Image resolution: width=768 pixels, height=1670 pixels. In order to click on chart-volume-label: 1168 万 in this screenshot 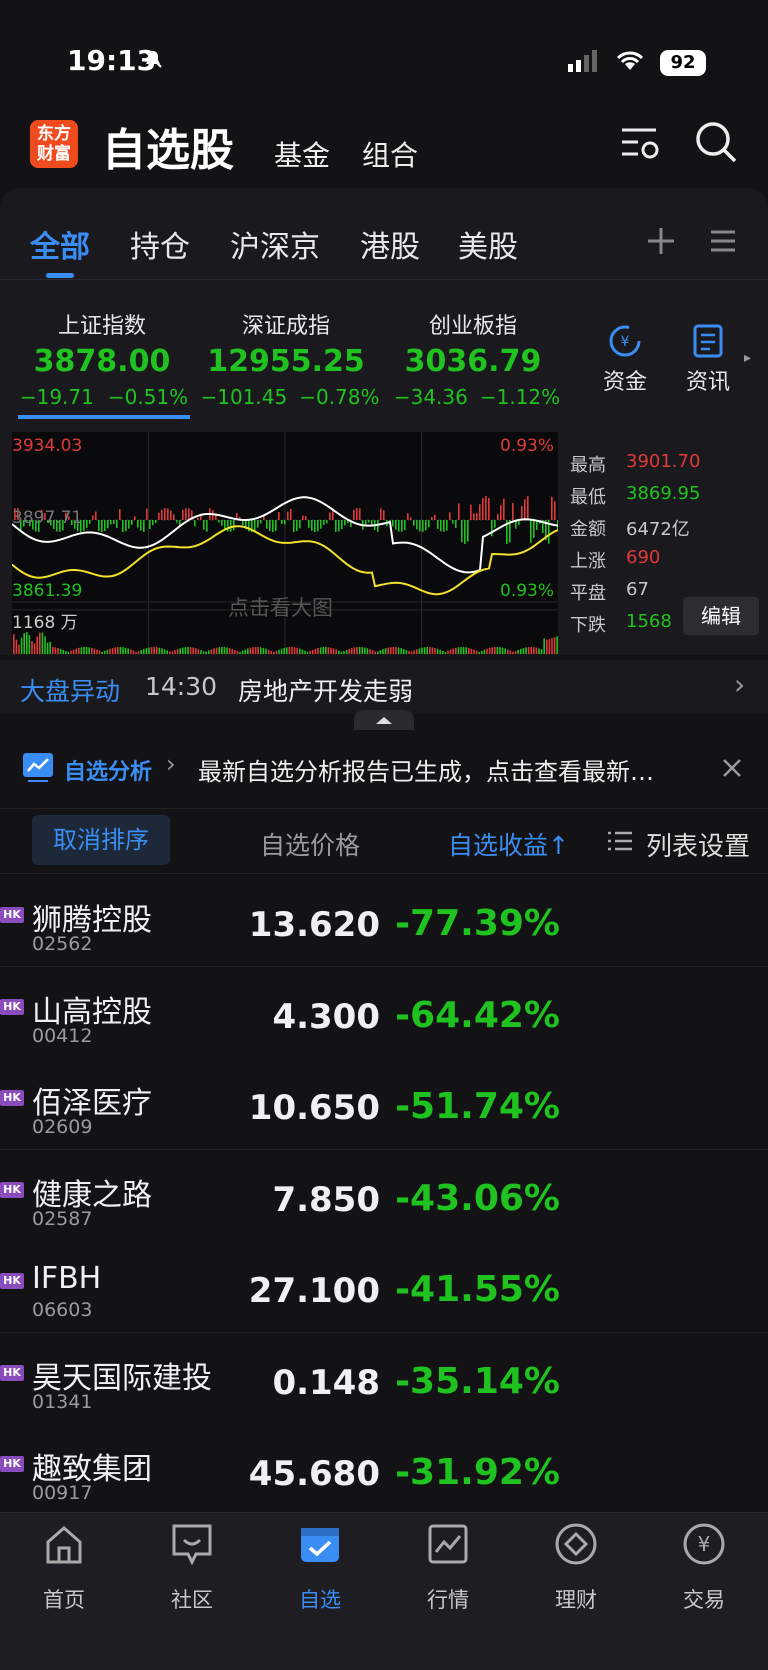, I will do `click(45, 623)`.